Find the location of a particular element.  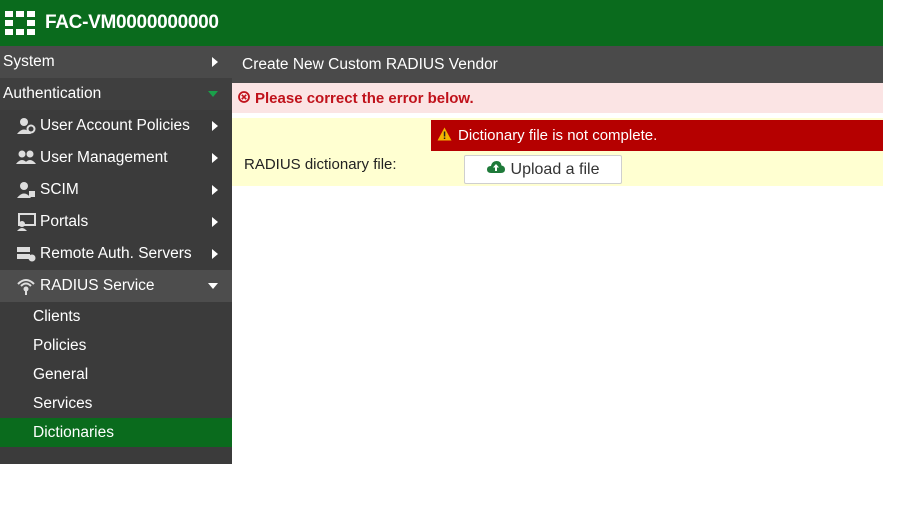

sidebar-item-user-account-policies: User Account Policies is located at coordinates (116, 126).